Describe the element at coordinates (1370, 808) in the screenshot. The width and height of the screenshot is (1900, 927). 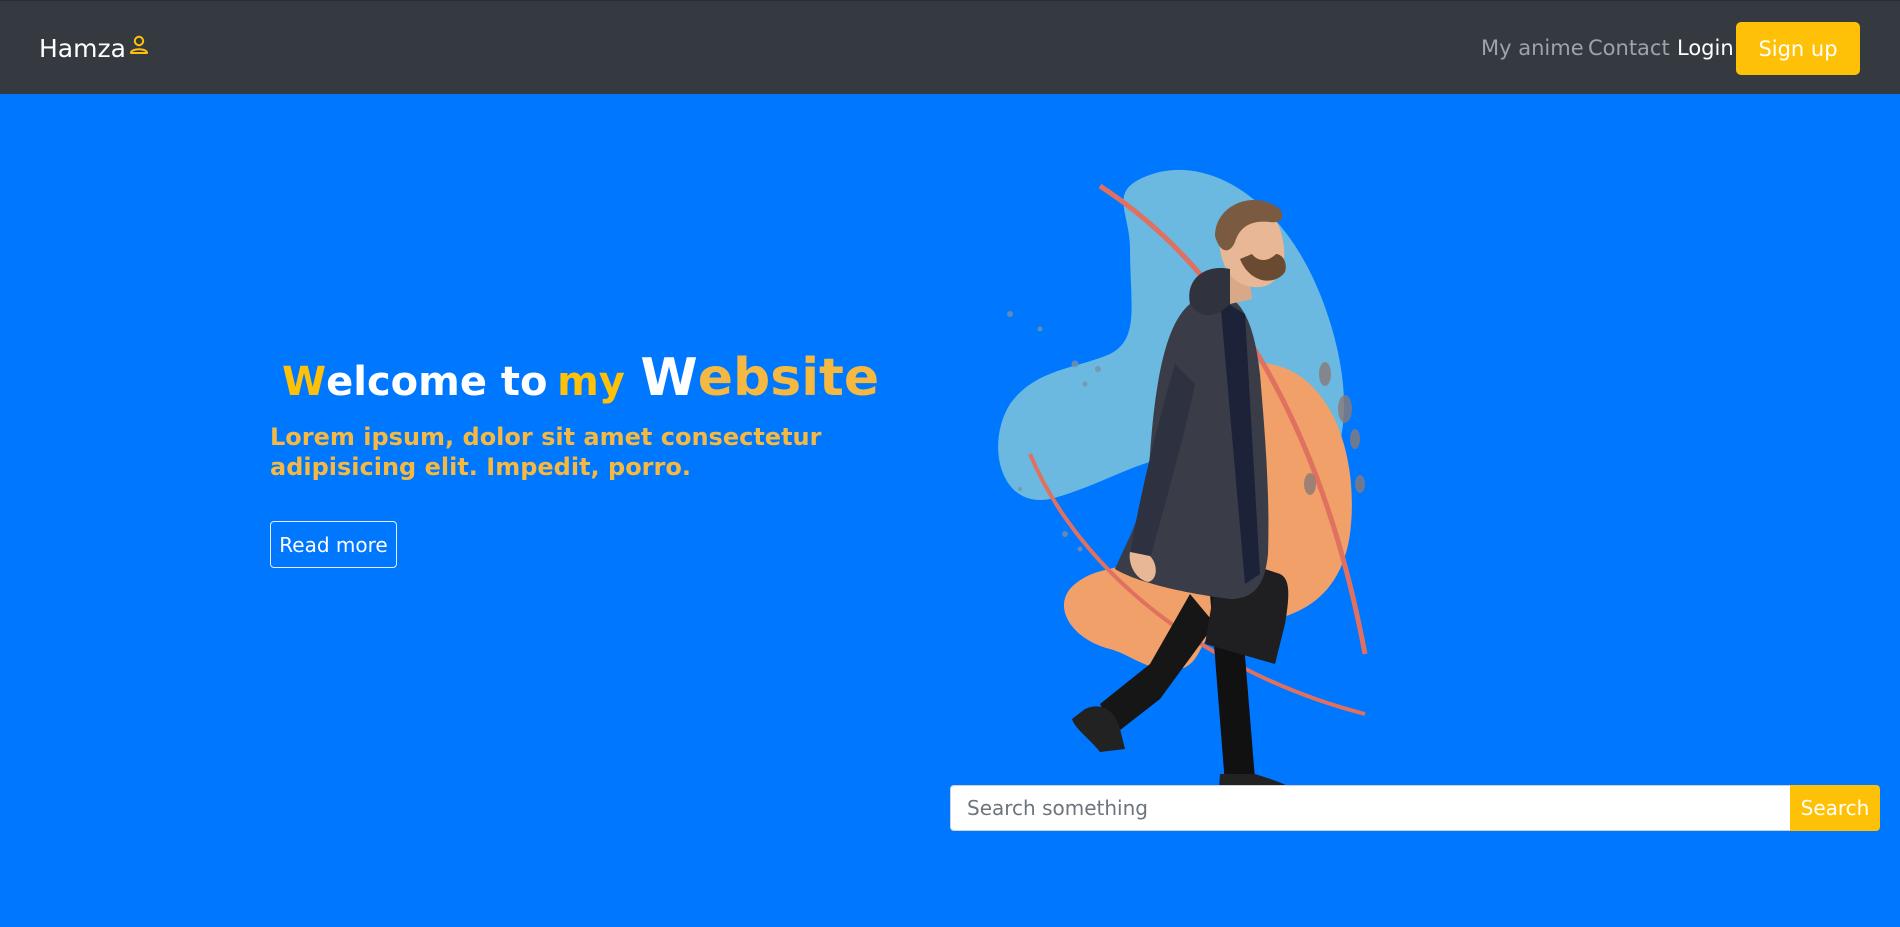
I see `search-input` at that location.